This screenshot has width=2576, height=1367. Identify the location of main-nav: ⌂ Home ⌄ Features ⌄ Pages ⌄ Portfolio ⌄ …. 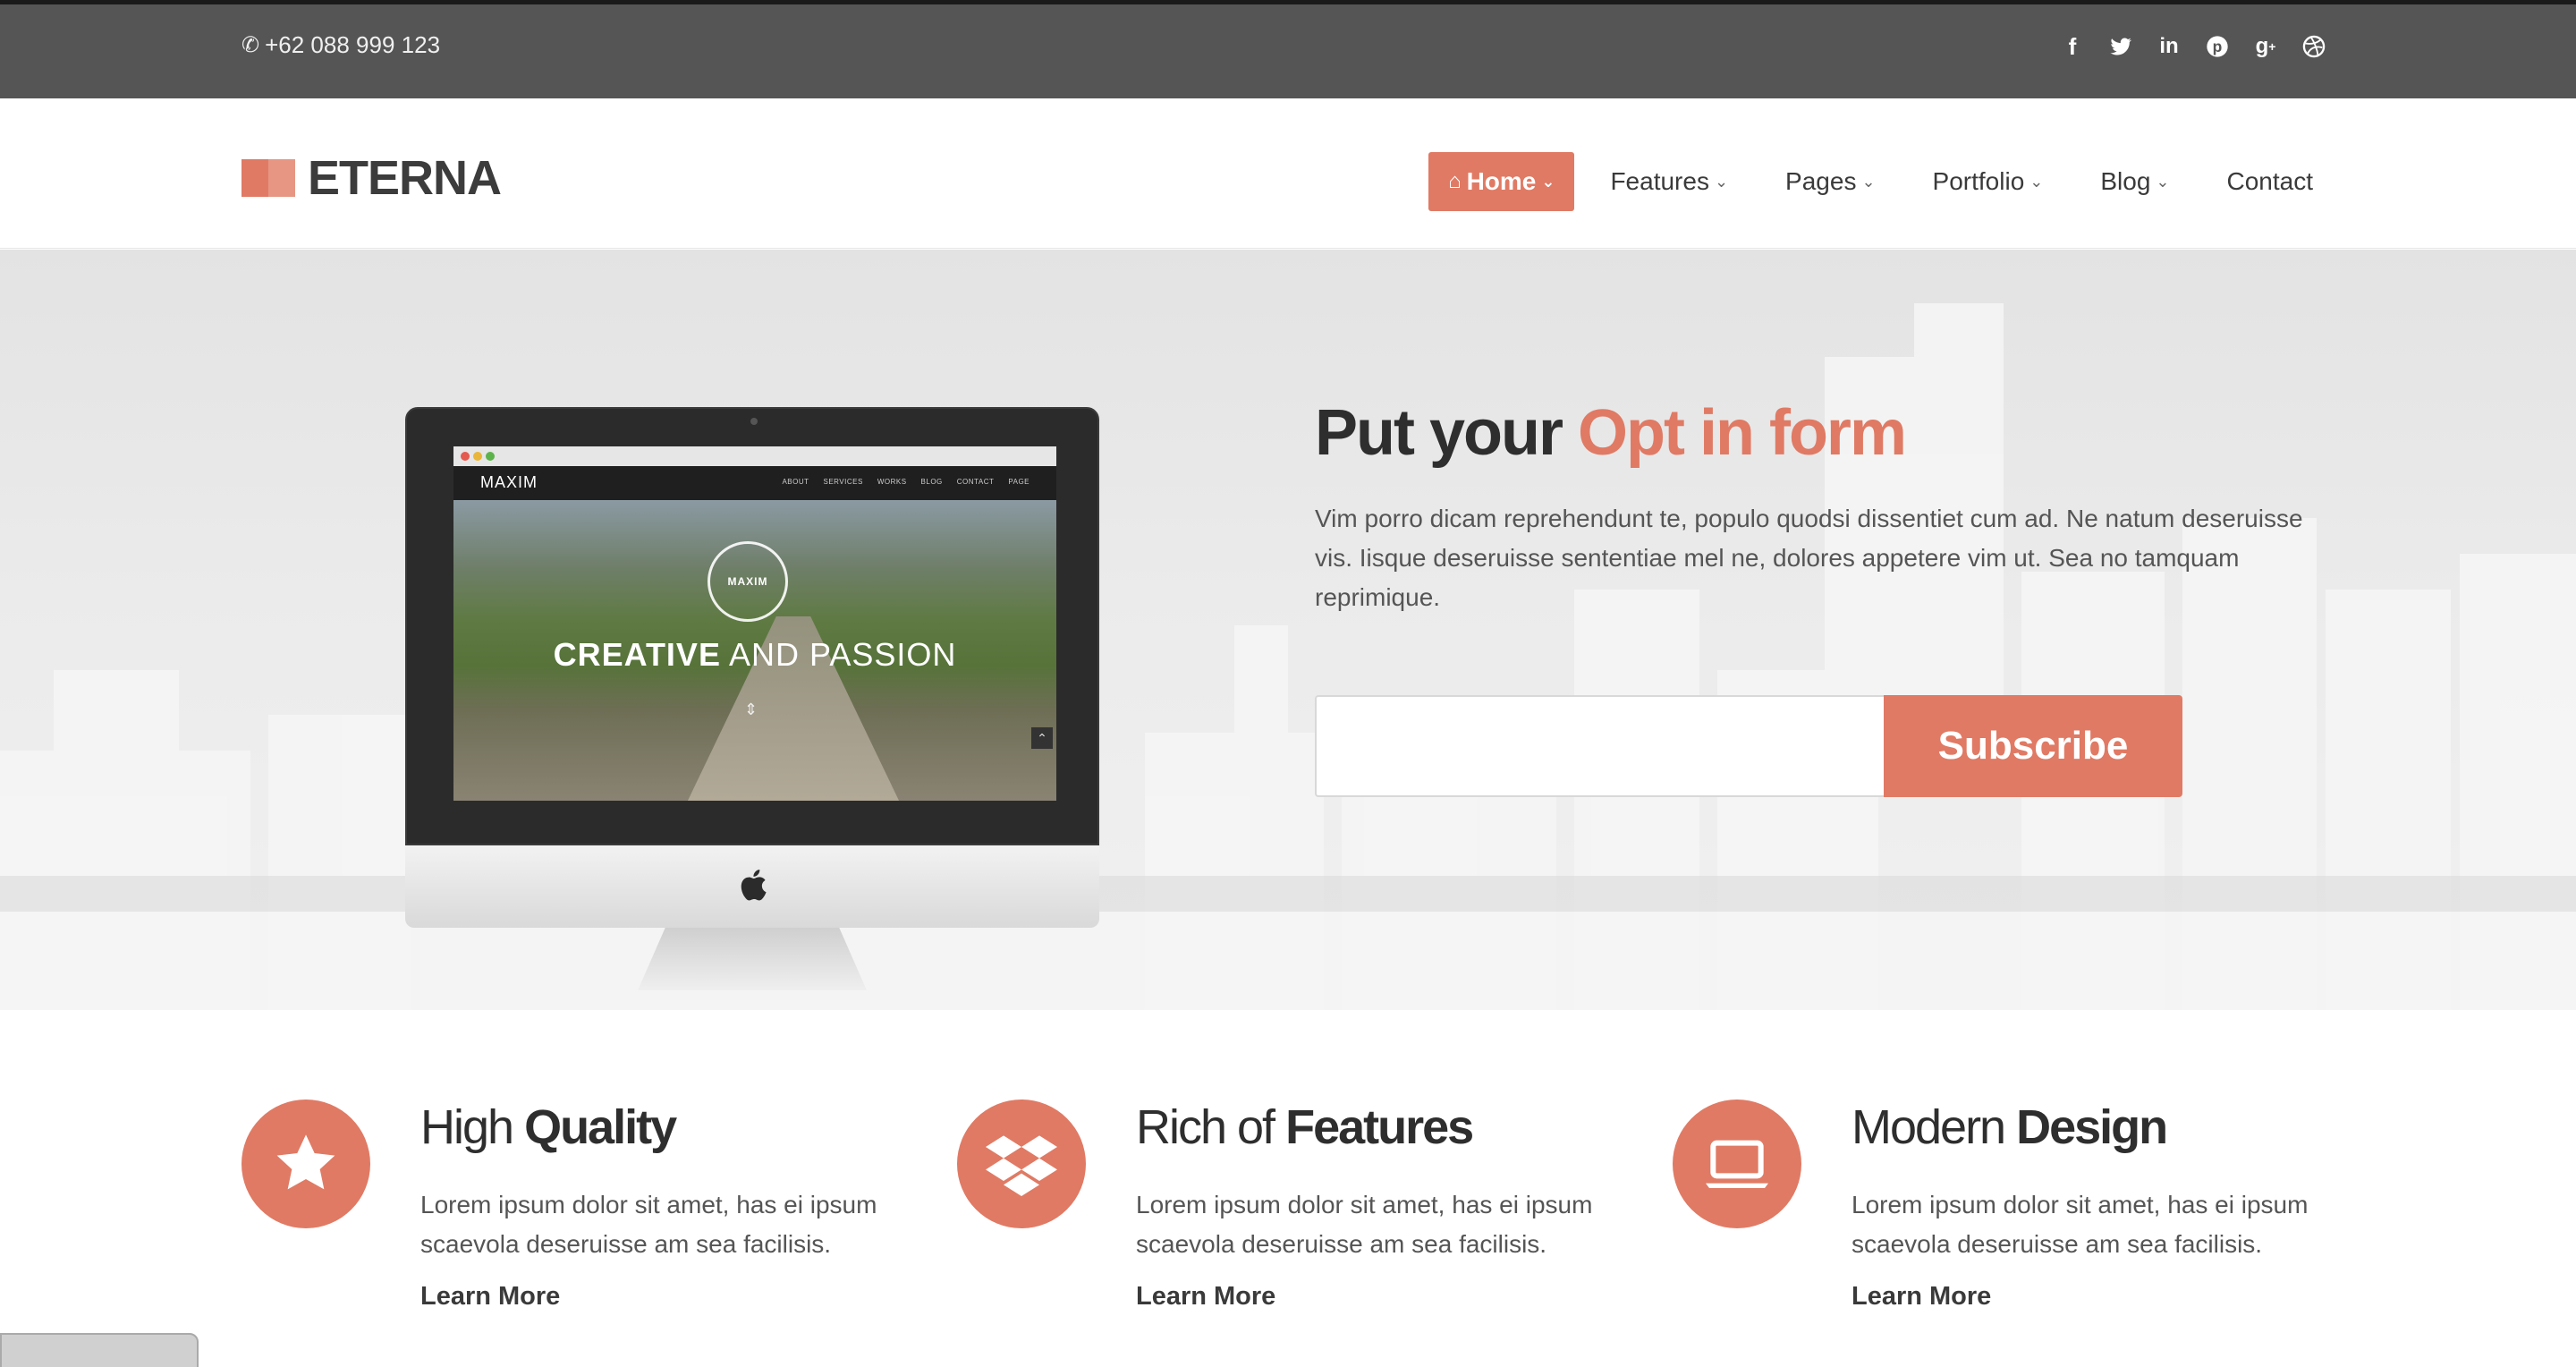
(1874, 182).